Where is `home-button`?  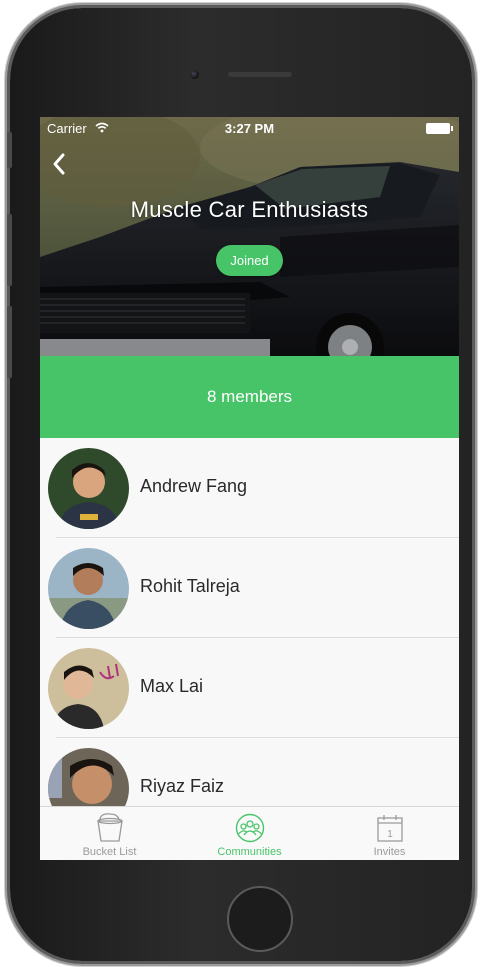
home-button is located at coordinates (260, 919).